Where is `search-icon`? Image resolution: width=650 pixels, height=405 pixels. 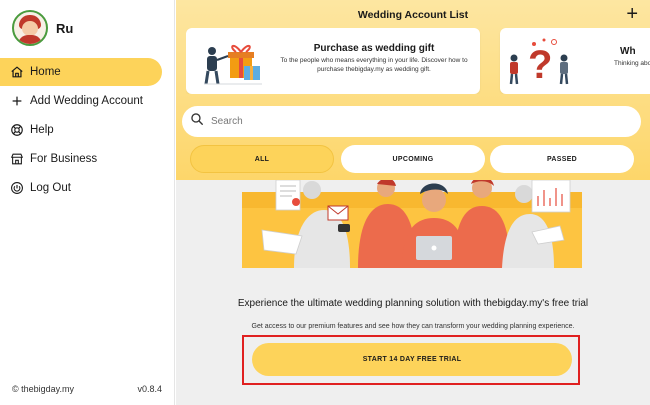
search-icon is located at coordinates (197, 121).